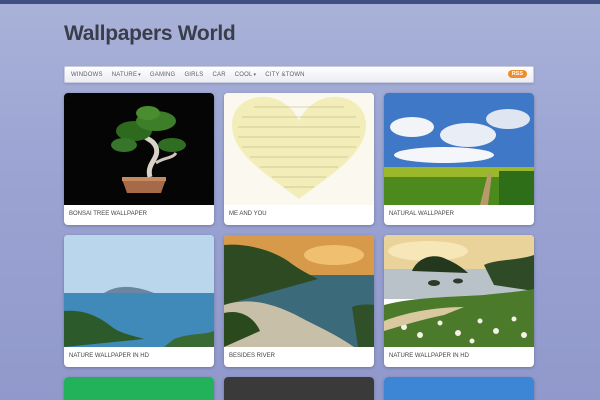  I want to click on nav-item-city-town: CITY &TOWN, so click(284, 75).